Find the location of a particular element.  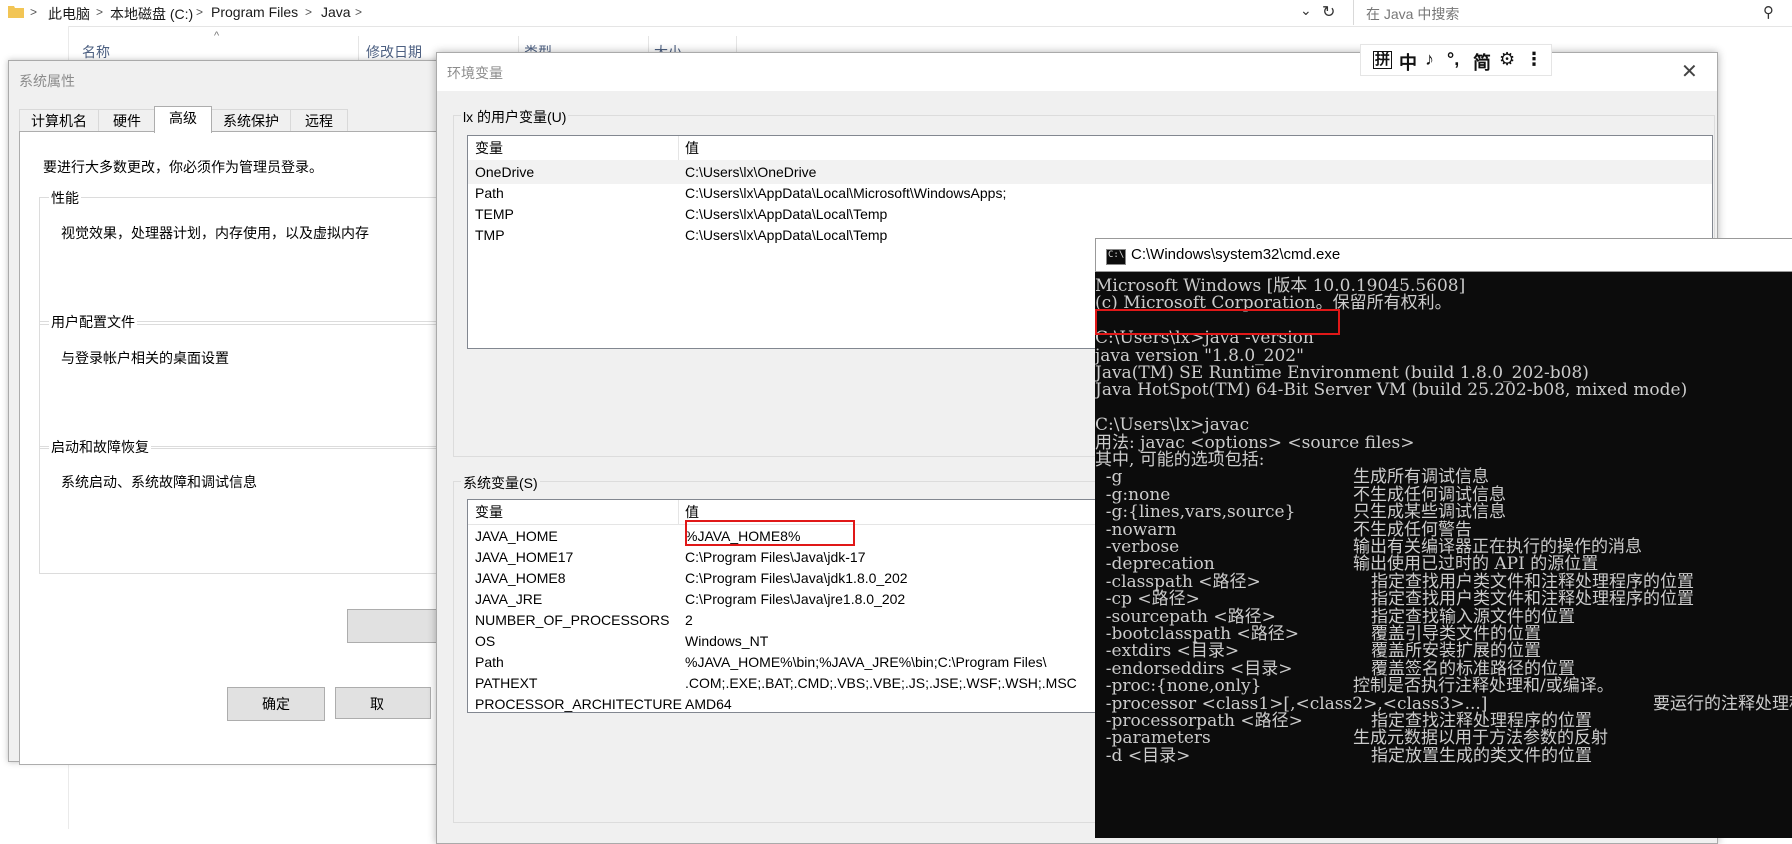

pinyin-icon: 拼 is located at coordinates (1383, 60).